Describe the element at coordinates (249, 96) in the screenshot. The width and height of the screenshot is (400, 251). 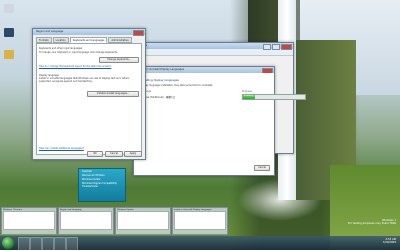
I see `install-status: Installing` at that location.